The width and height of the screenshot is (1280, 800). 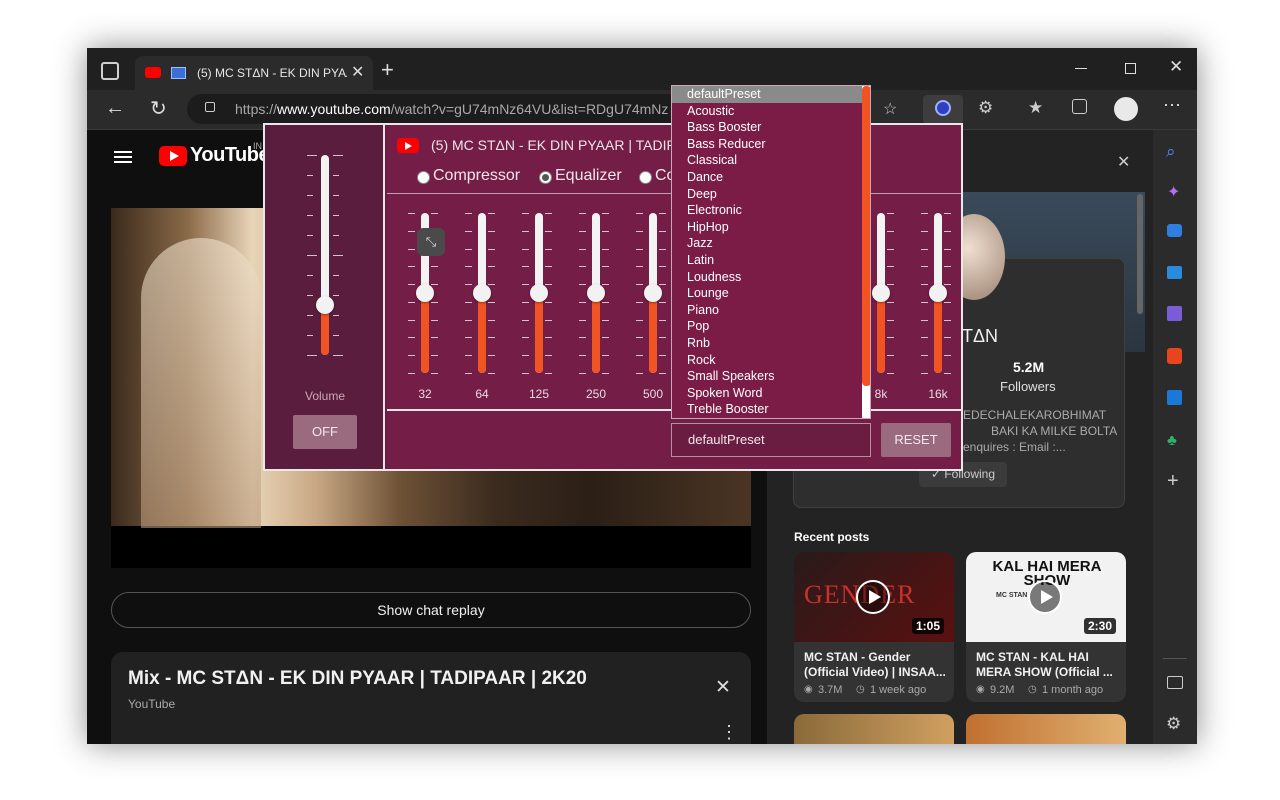 What do you see at coordinates (771, 393) in the screenshot?
I see `preset-option: Spoken Word` at bounding box center [771, 393].